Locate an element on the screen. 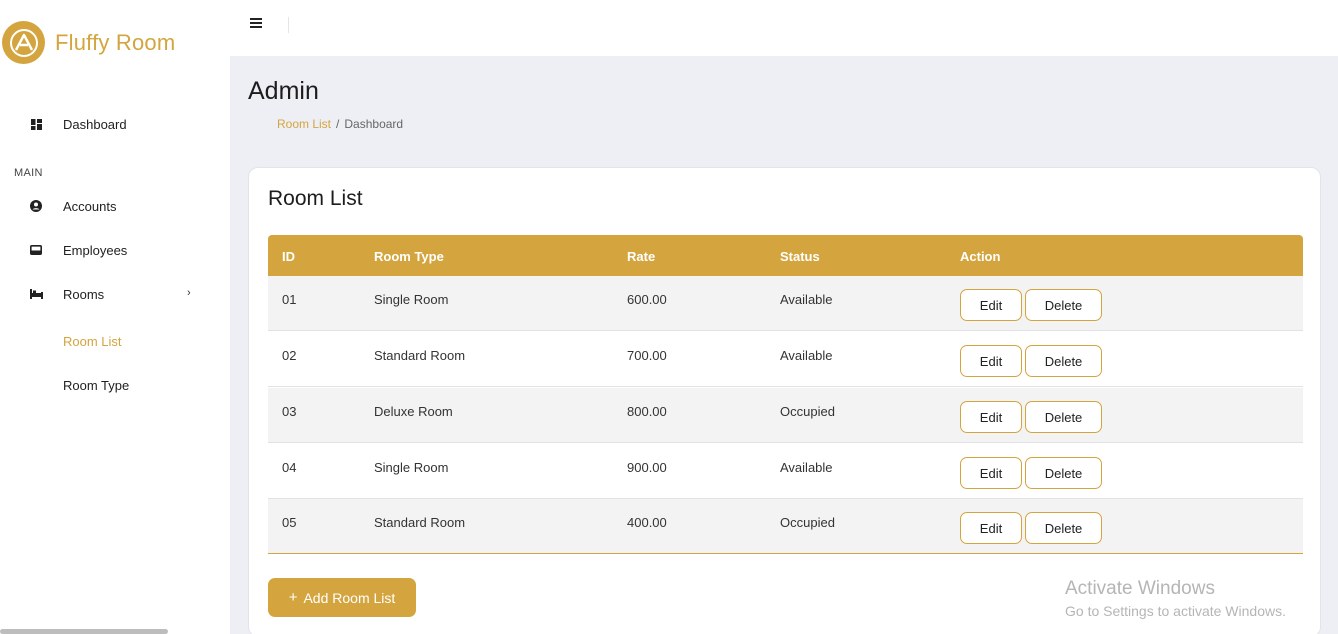 This screenshot has width=1338, height=634. dashboard-icon is located at coordinates (36, 124).